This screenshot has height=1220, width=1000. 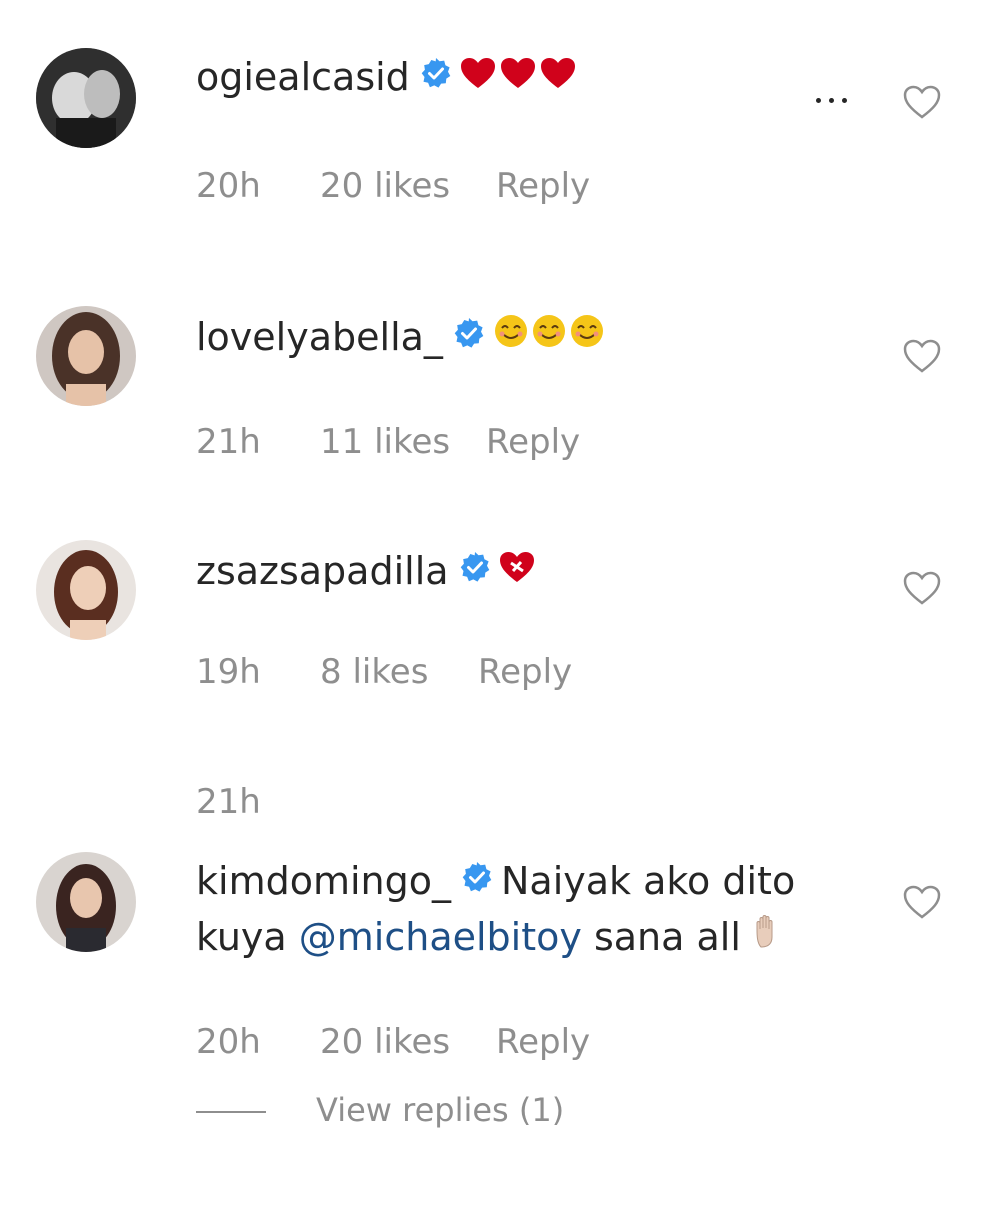 What do you see at coordinates (322, 571) in the screenshot?
I see `username: zsazsapadilla` at bounding box center [322, 571].